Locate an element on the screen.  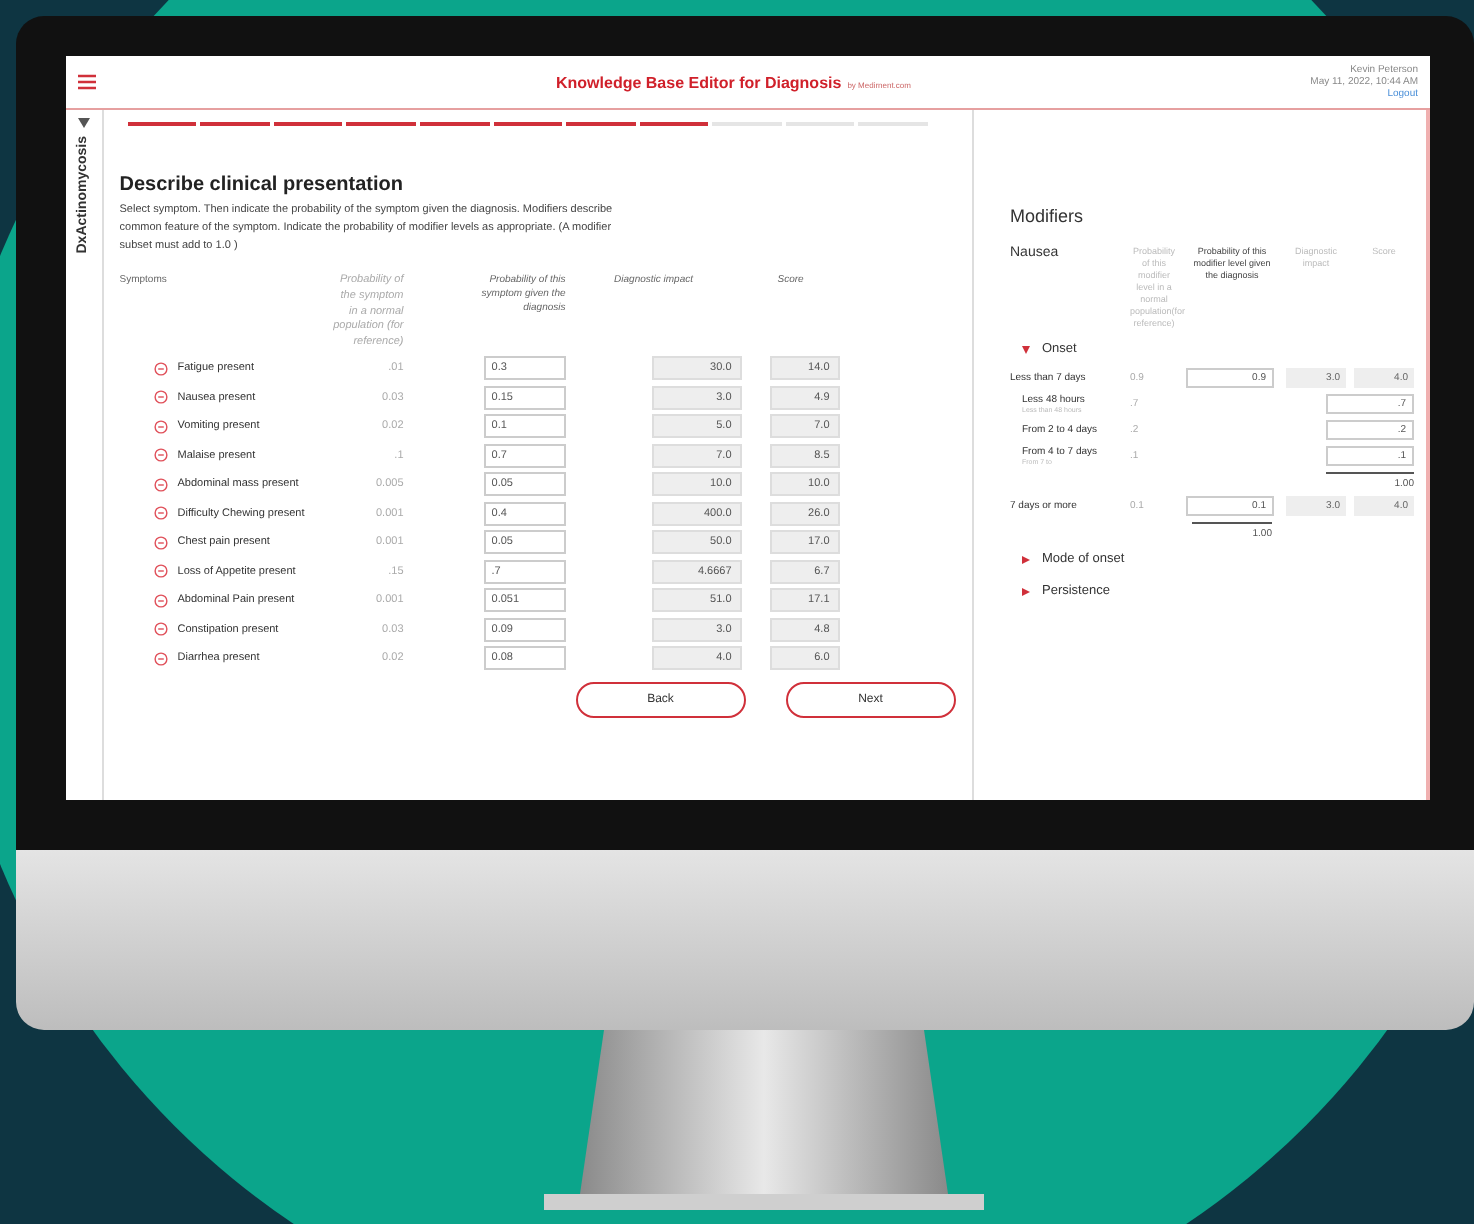
section-heading: Describe clinical presentation is located at coordinates (262, 185).